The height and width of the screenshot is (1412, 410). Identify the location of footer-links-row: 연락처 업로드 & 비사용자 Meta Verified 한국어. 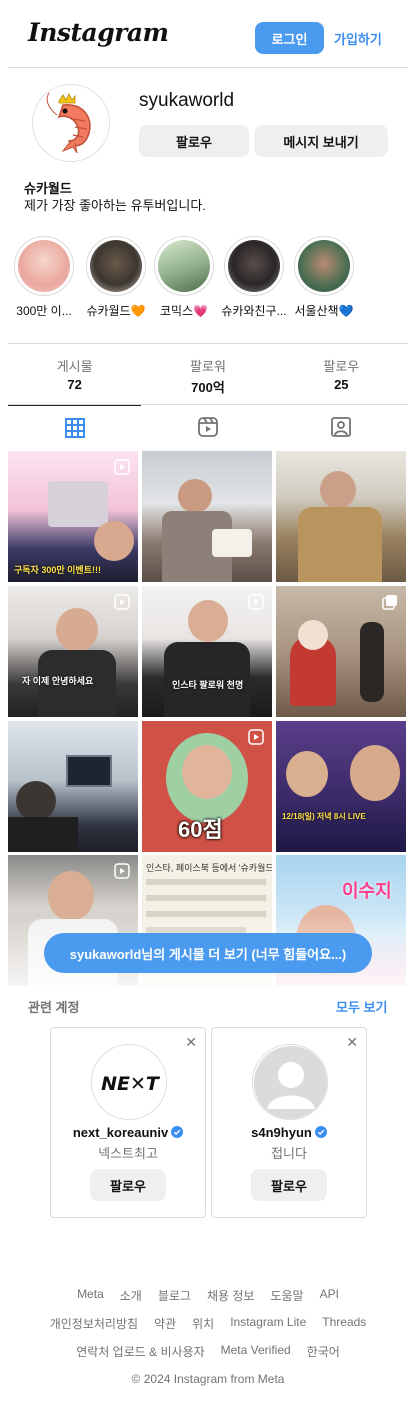
(208, 1351).